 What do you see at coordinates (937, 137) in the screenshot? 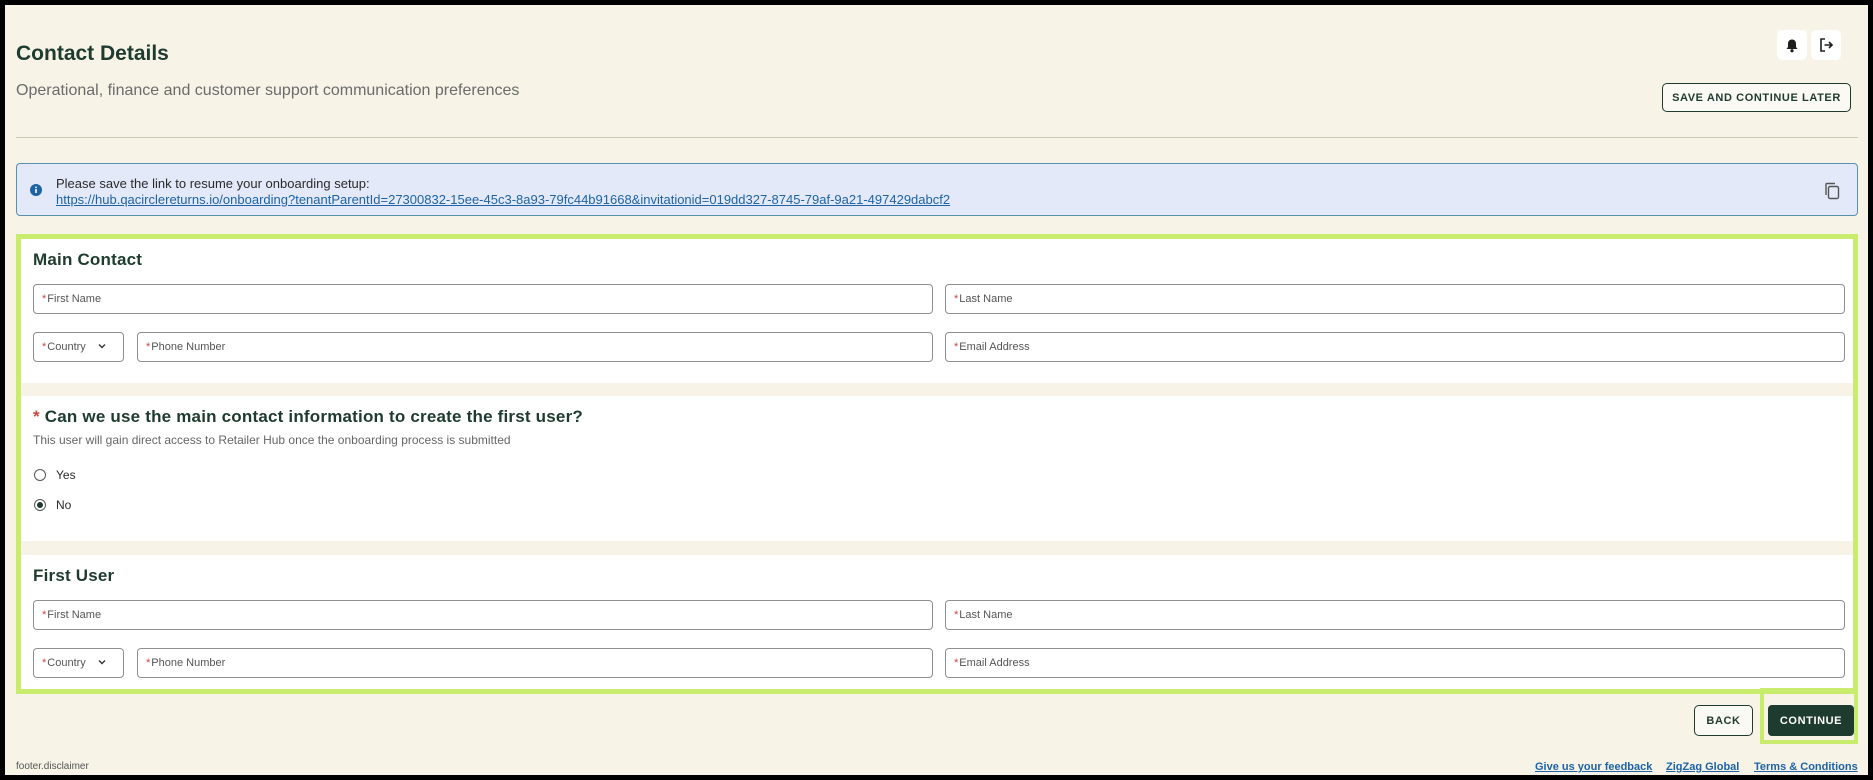
I see `header-divider` at bounding box center [937, 137].